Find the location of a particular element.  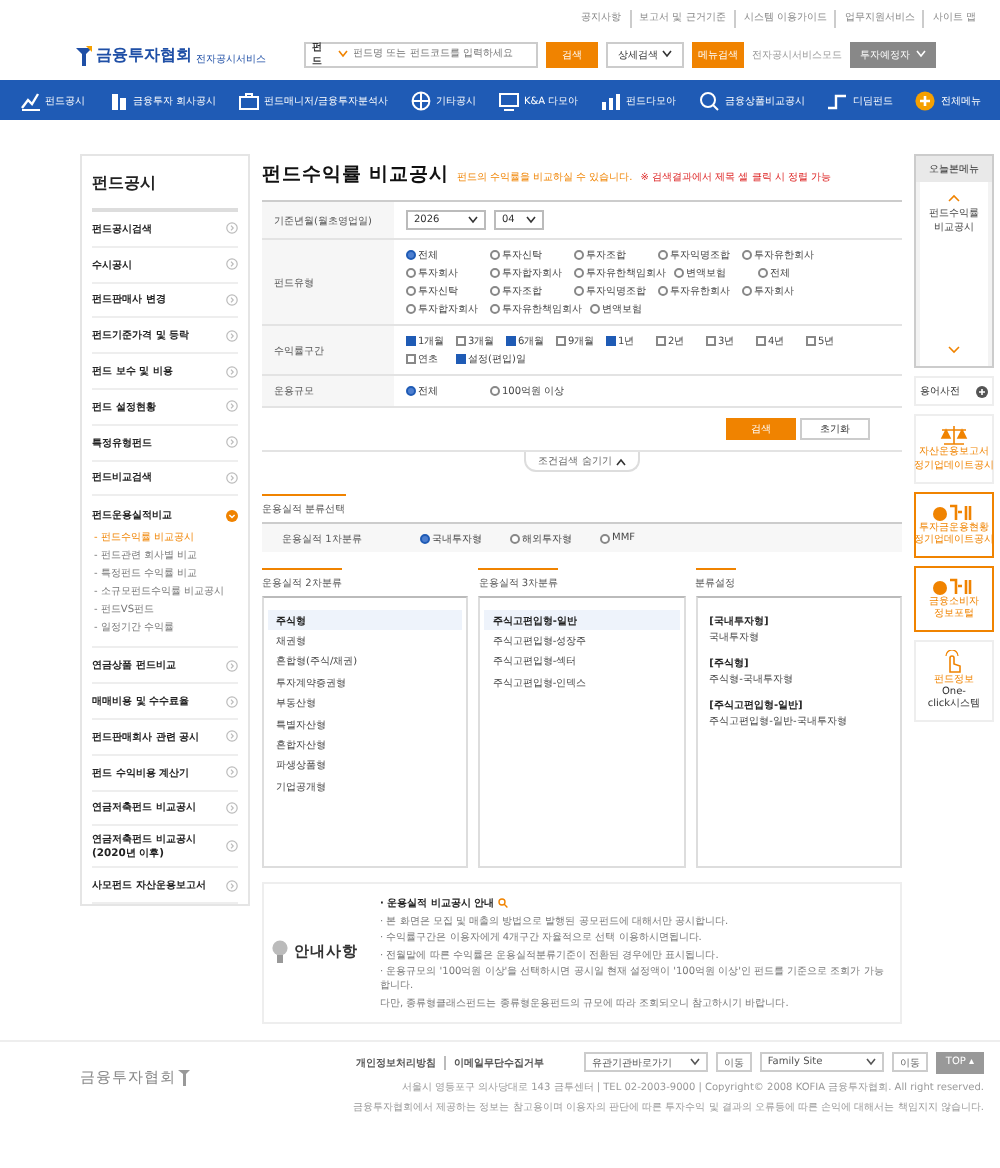

monitor-icon is located at coordinates (508, 100).